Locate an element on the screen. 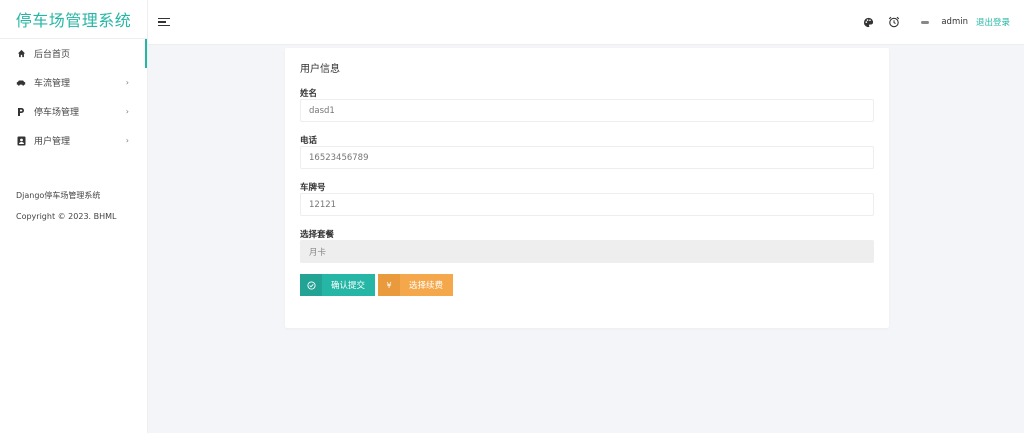 The height and width of the screenshot is (433, 1024). sidebar-item-users: 用户管理 › is located at coordinates (73, 140).